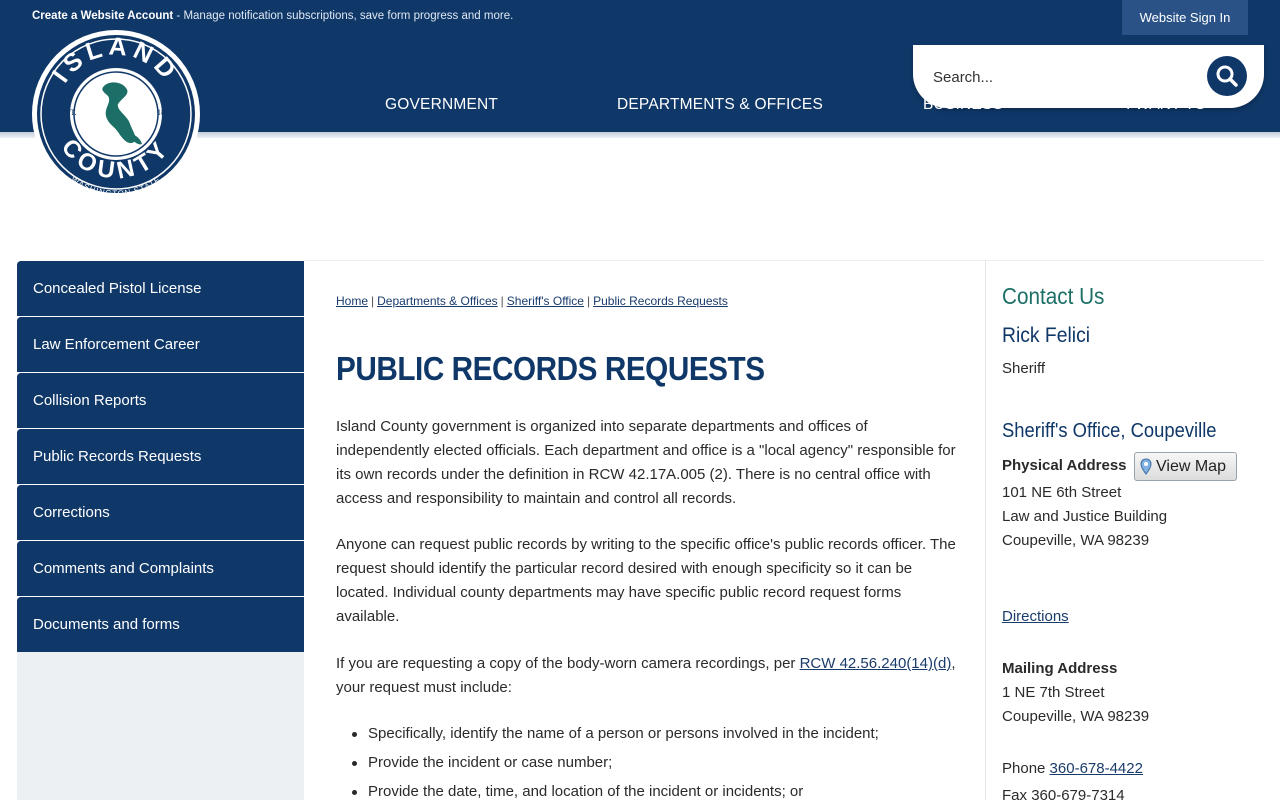 This screenshot has height=800, width=1280. What do you see at coordinates (160, 344) in the screenshot?
I see `sidebar-item-law-enforcement-career: Law Enforcement Career` at bounding box center [160, 344].